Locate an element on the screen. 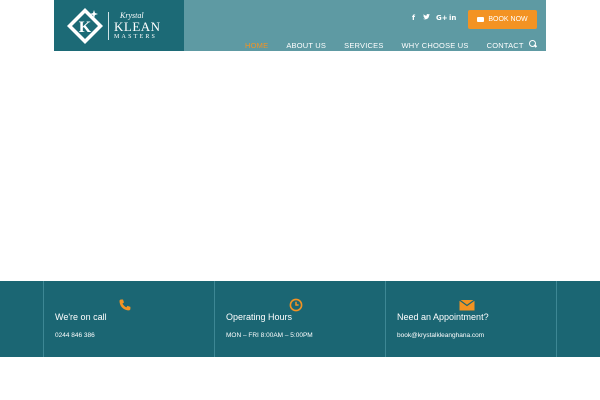 The image size is (600, 400). linkedin-icon: in is located at coordinates (452, 18).